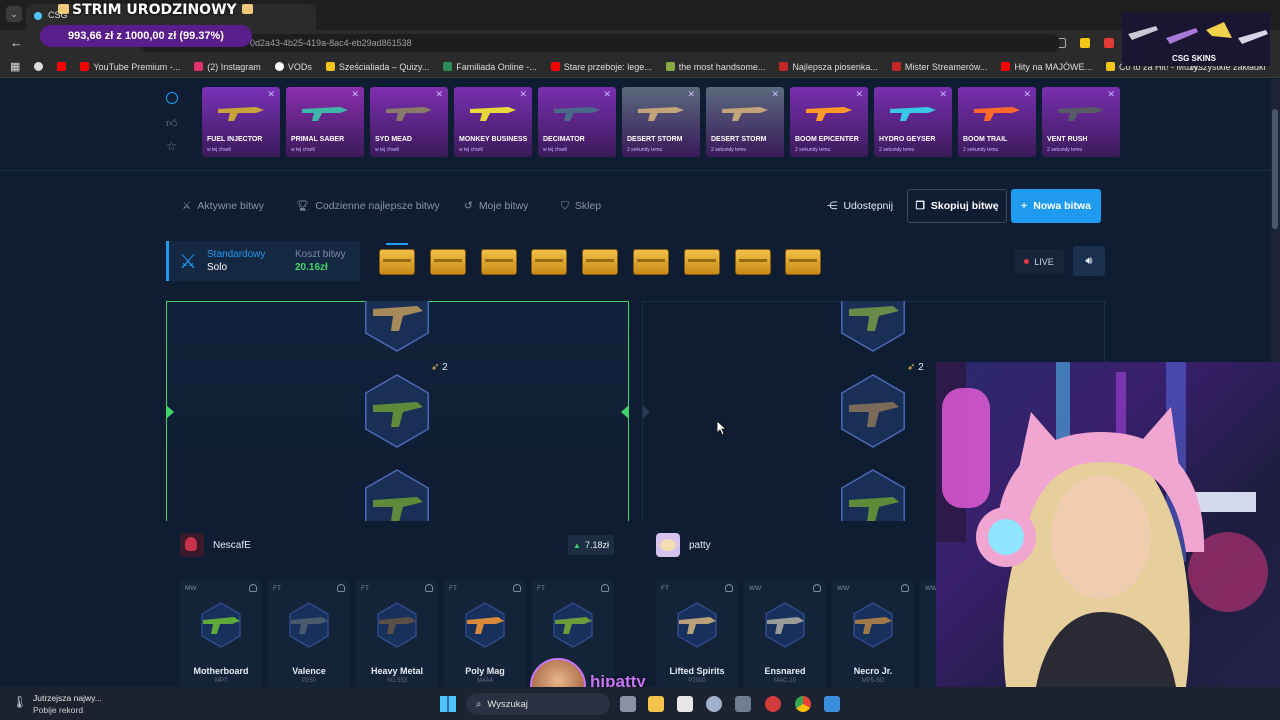 The width and height of the screenshot is (1280, 720). What do you see at coordinates (15, 66) in the screenshot?
I see `apps-icon: ▦` at bounding box center [15, 66].